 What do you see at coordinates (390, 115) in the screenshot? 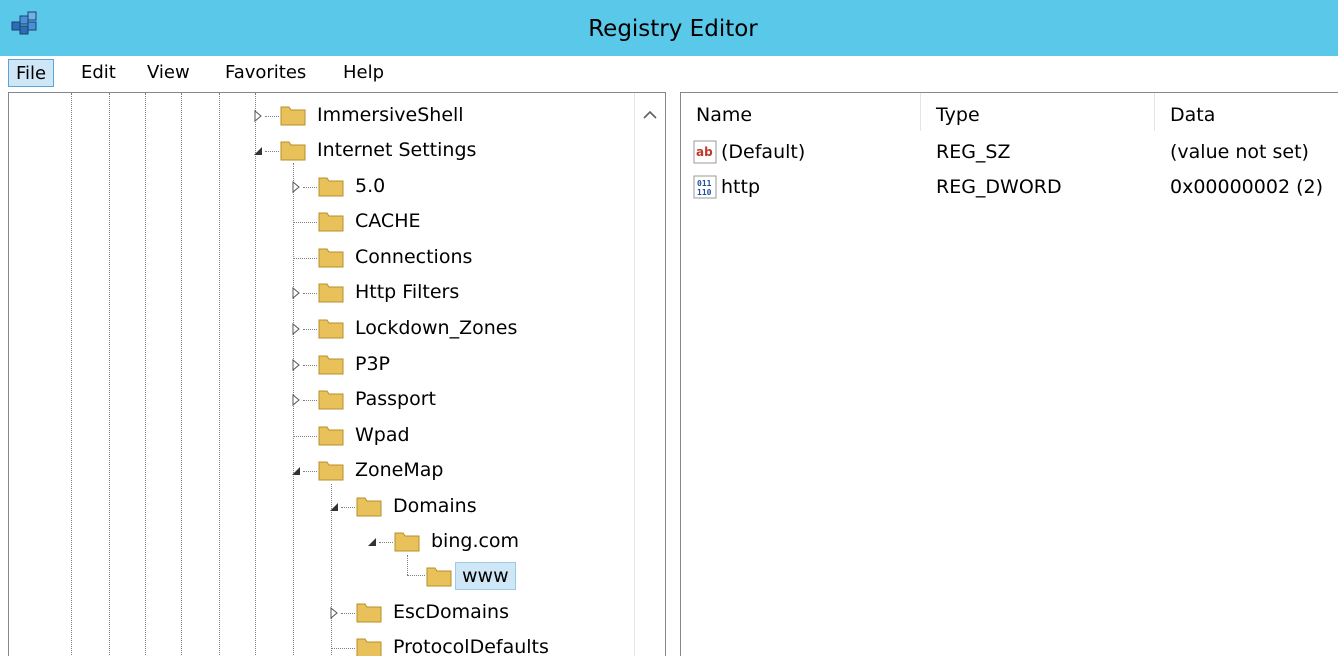
I see `node-label: ImmersiveShell` at bounding box center [390, 115].